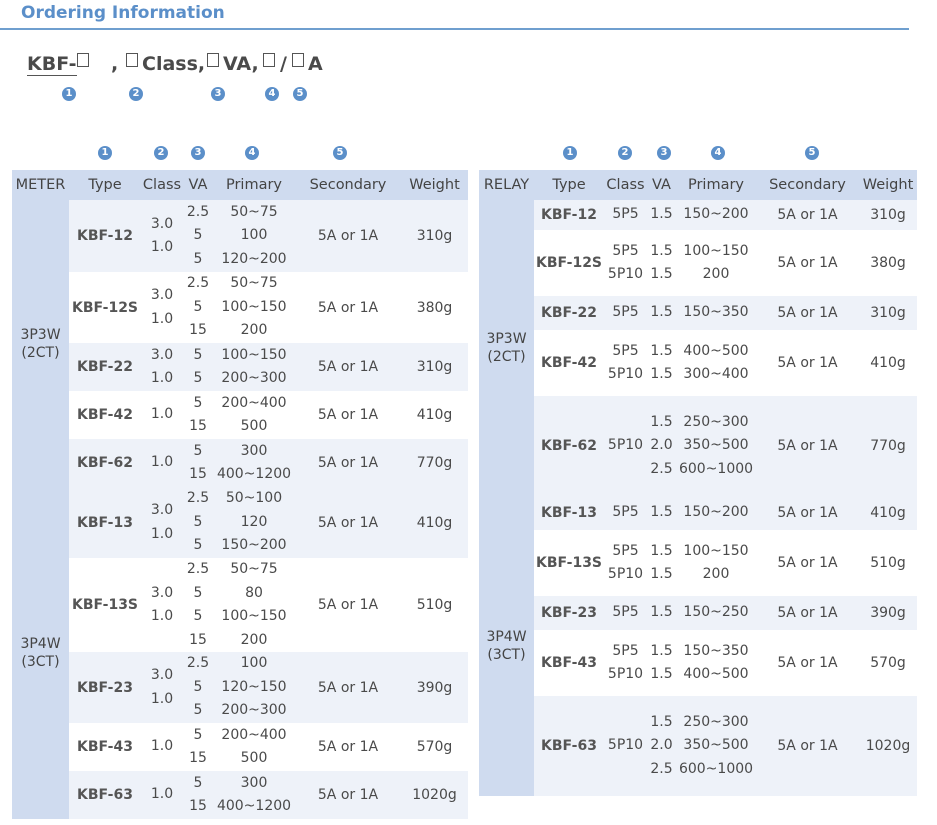 This screenshot has height=825, width=937. I want to click on type-cell: KBF-13S, so click(105, 605).